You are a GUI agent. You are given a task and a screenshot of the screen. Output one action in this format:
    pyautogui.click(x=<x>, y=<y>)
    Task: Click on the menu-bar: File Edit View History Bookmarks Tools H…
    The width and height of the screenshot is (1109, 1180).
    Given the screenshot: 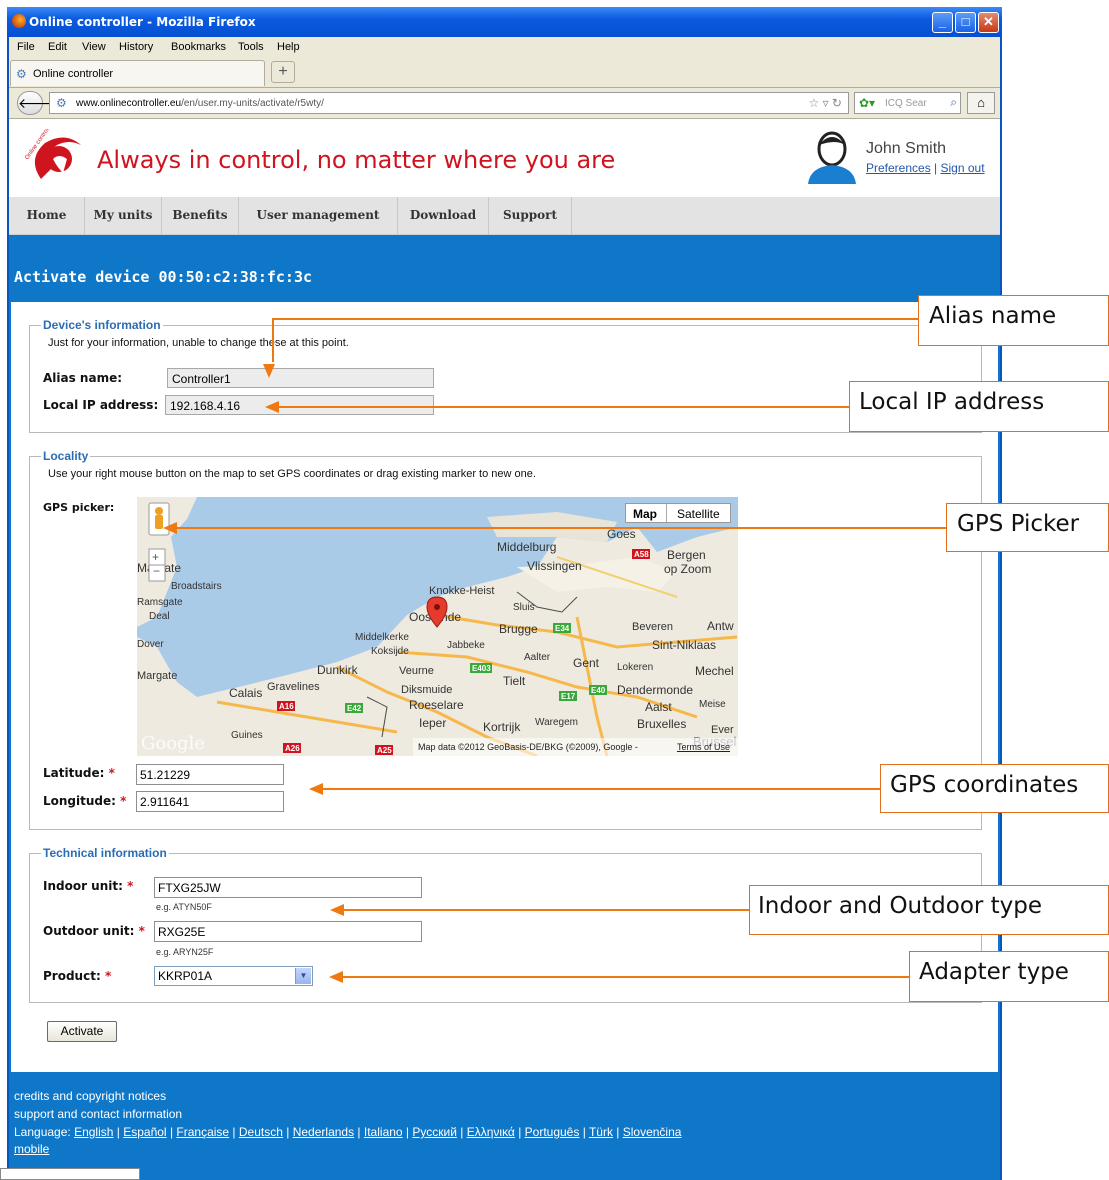 What is the action you would take?
    pyautogui.click(x=504, y=47)
    